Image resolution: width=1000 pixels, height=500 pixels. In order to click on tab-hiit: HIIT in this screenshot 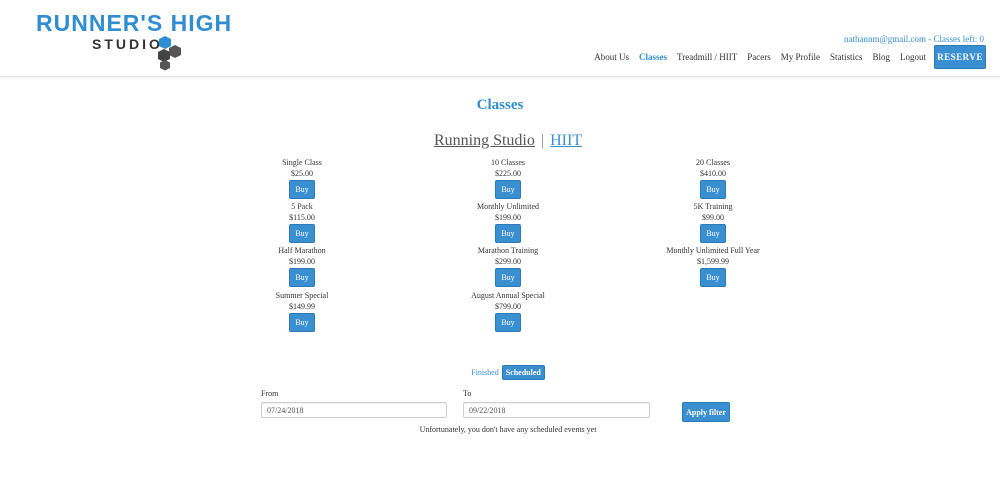, I will do `click(566, 140)`.